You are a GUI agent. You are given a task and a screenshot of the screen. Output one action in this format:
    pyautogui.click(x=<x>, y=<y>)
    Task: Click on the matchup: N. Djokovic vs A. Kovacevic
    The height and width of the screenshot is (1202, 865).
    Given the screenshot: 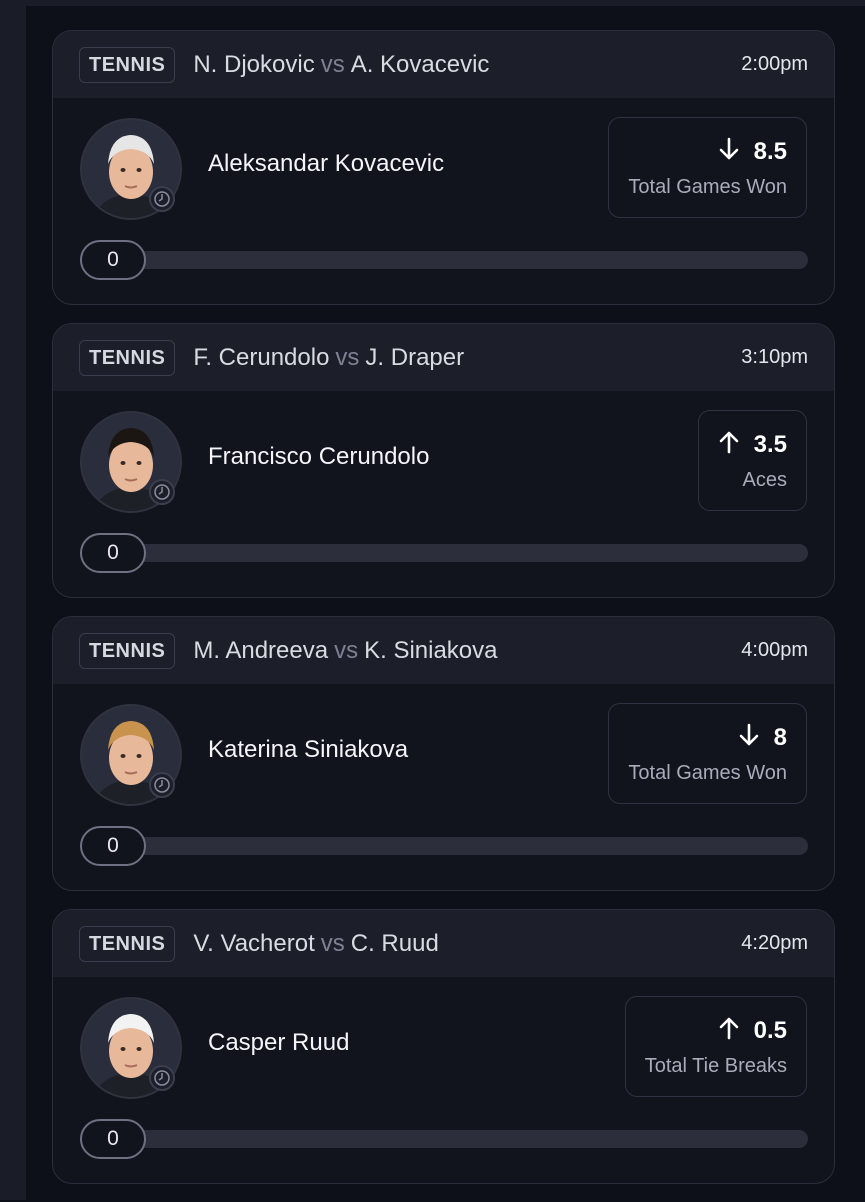 What is the action you would take?
    pyautogui.click(x=467, y=65)
    